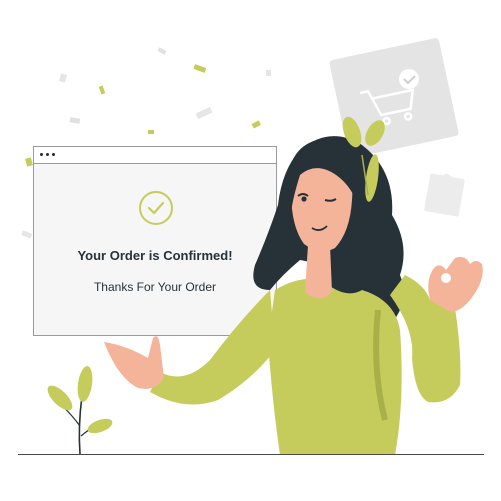 Image resolution: width=501 pixels, height=501 pixels. Describe the element at coordinates (251, 454) in the screenshot. I see `ground-line` at that location.